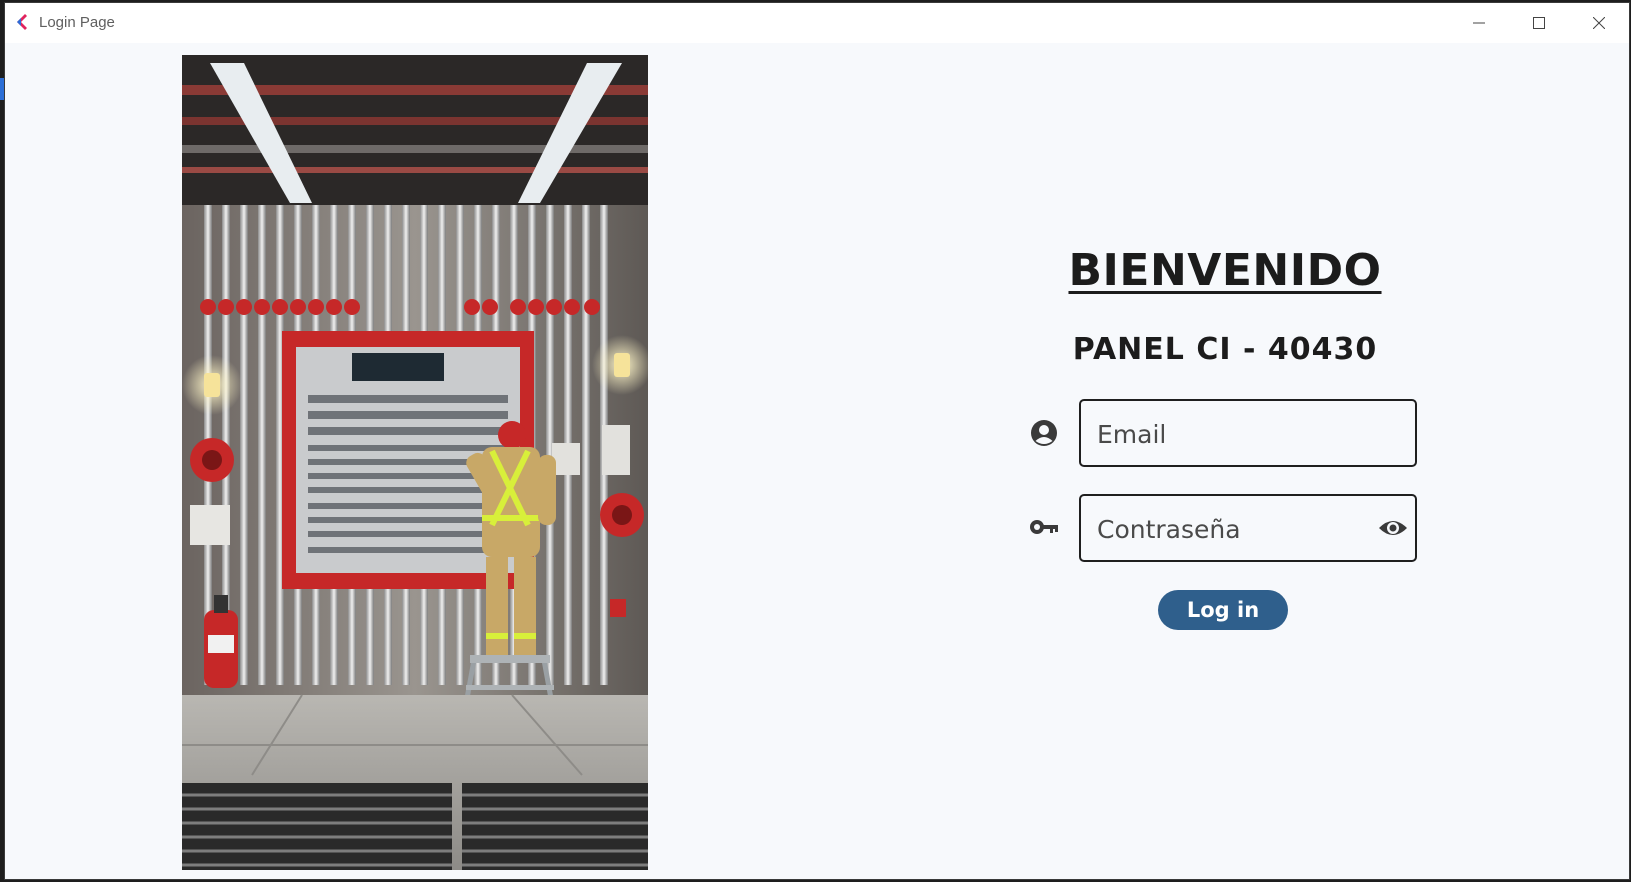 The height and width of the screenshot is (882, 1631). Describe the element at coordinates (1044, 433) in the screenshot. I see `user-circle-icon` at that location.